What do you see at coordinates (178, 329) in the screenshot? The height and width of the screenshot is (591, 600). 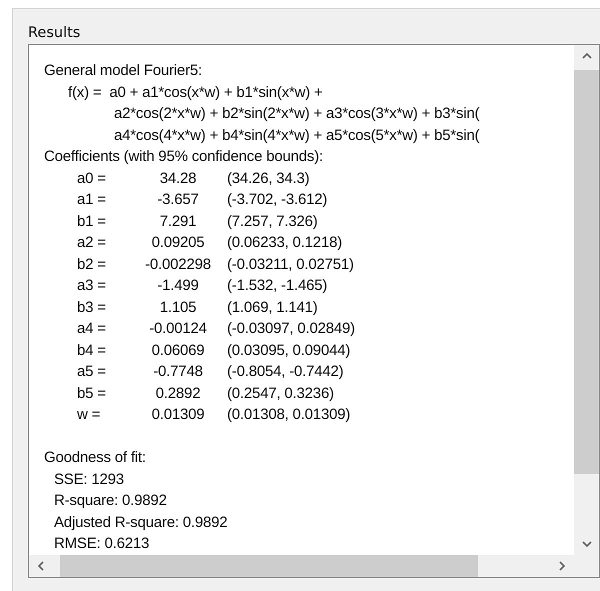 I see `coefficient-value: -0.00124` at bounding box center [178, 329].